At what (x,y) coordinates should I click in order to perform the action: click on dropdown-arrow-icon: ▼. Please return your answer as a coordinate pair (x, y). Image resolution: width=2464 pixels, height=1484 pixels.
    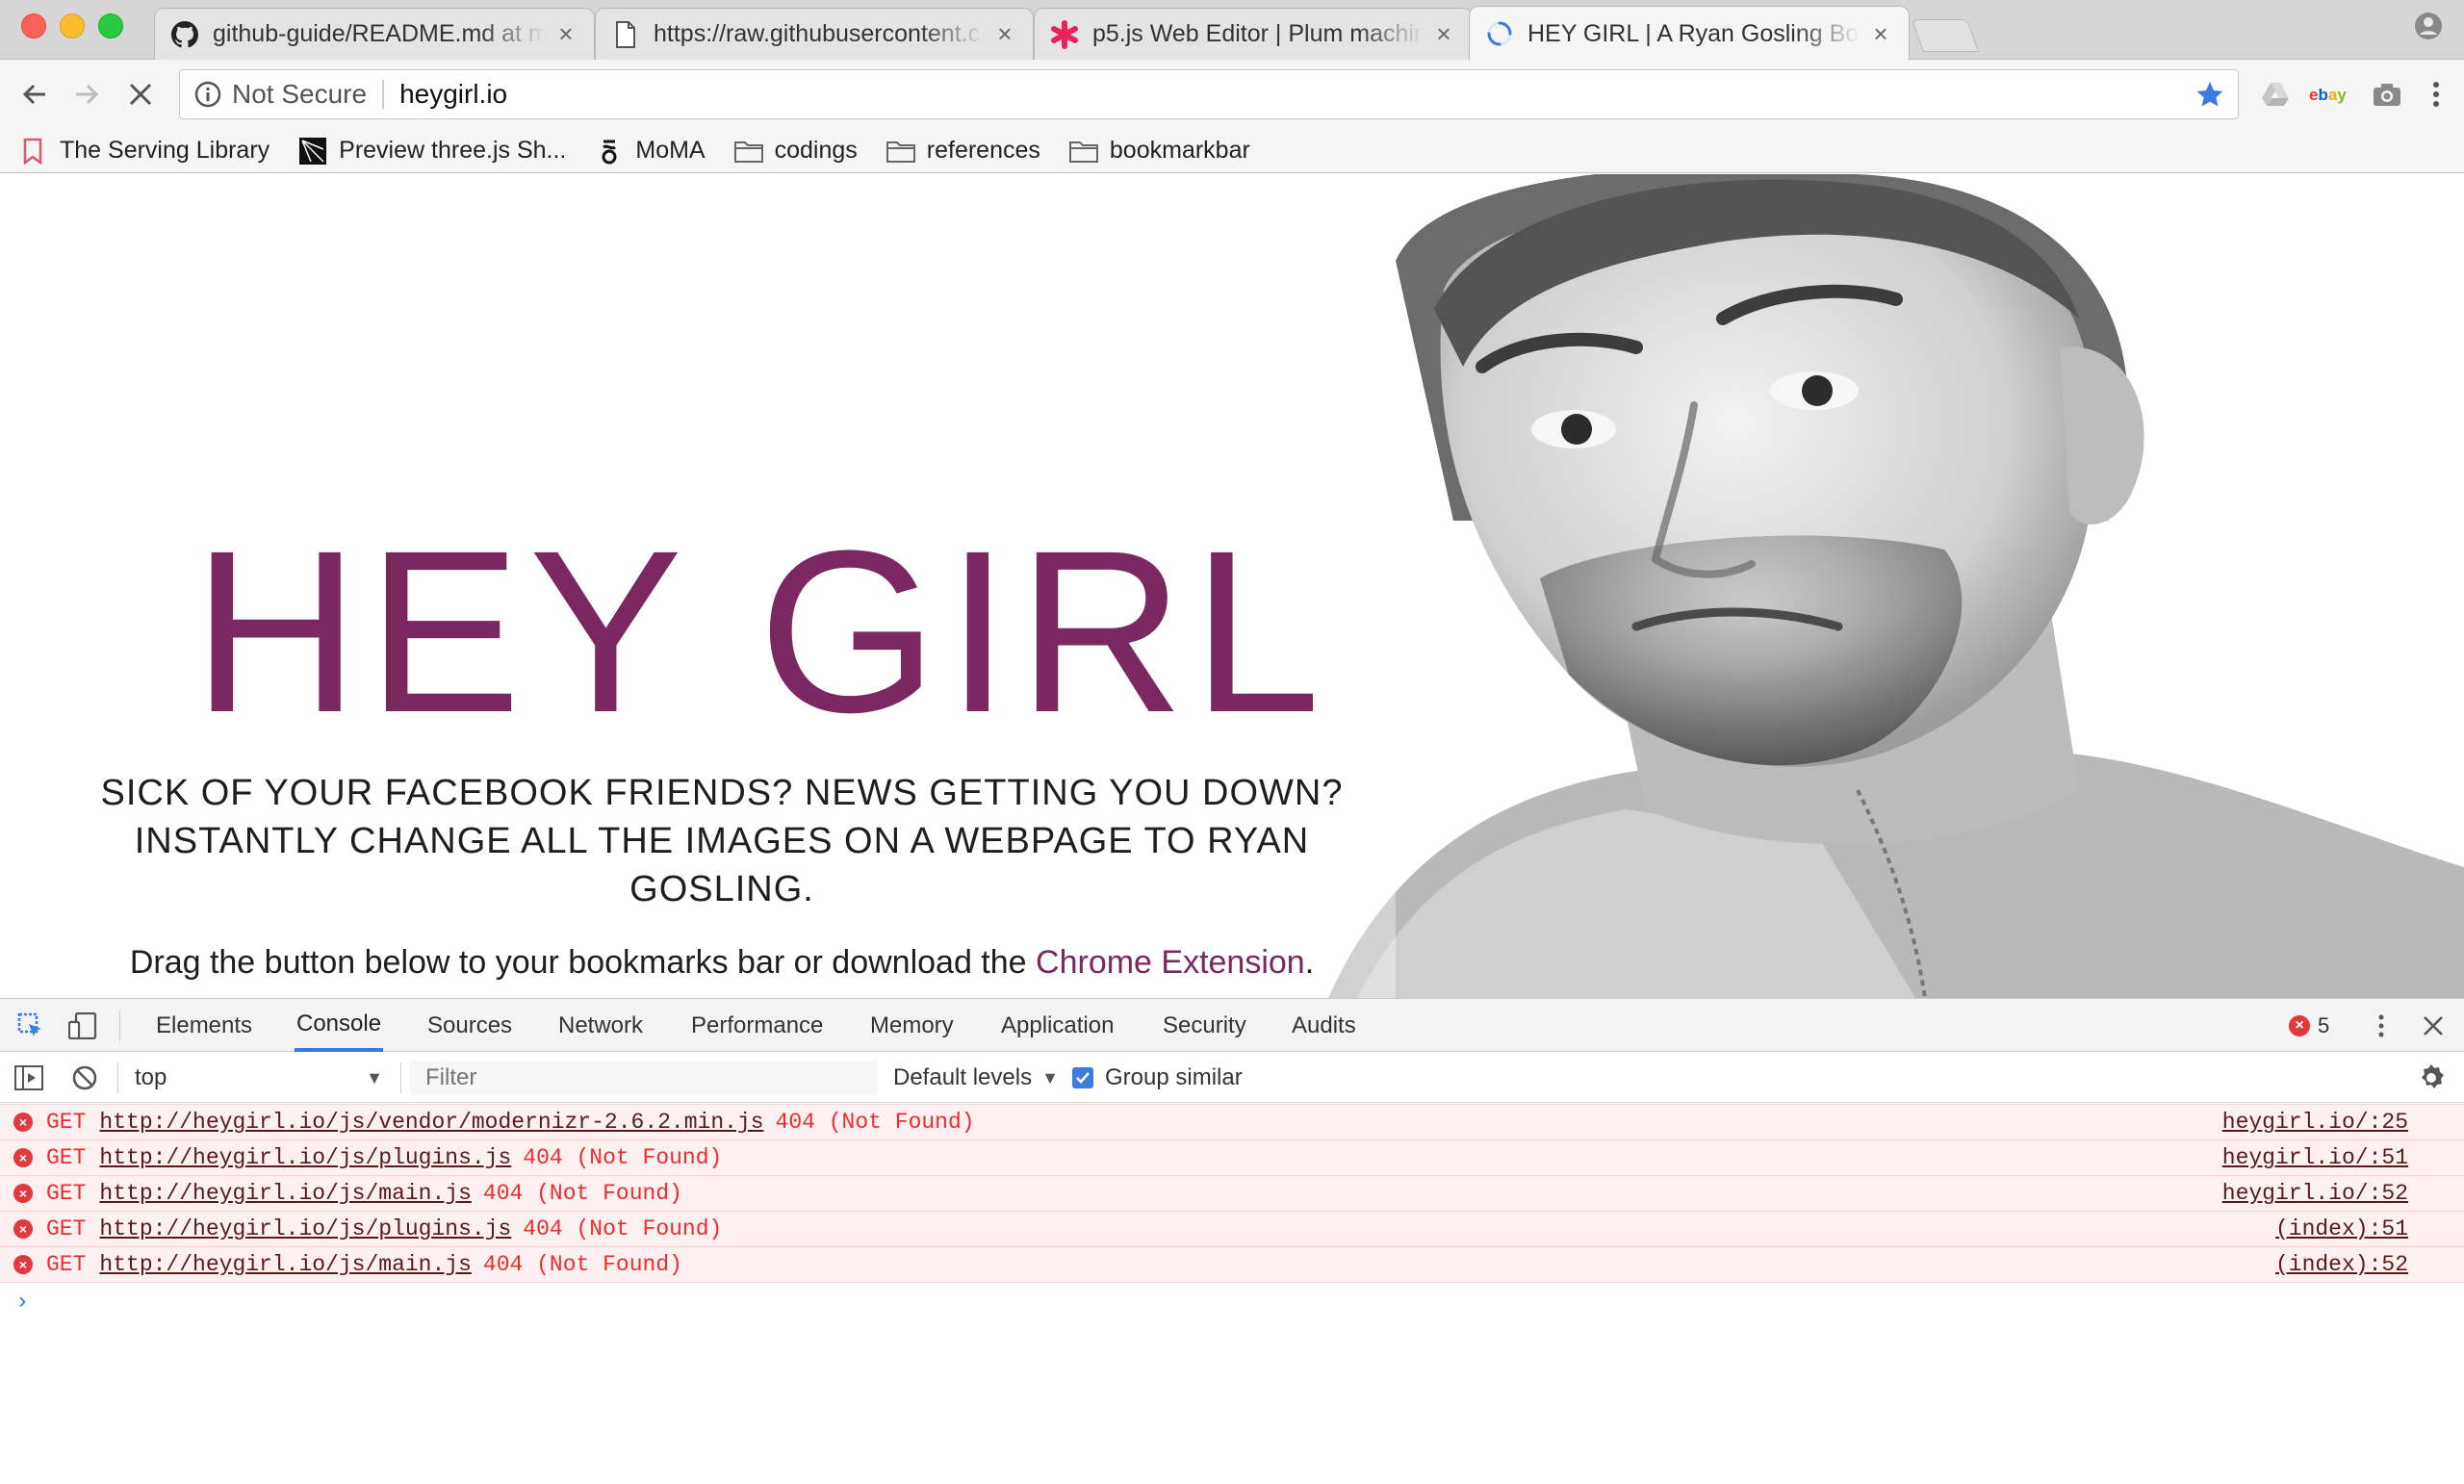
    Looking at the image, I should click on (374, 1078).